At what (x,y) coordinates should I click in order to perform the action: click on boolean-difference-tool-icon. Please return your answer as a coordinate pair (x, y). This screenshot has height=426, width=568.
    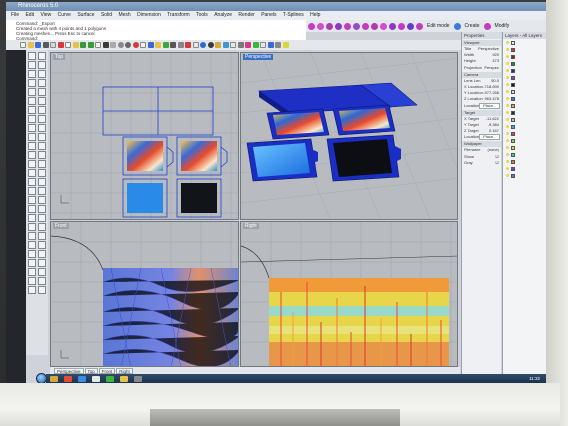
    Looking at the image, I should click on (41, 146).